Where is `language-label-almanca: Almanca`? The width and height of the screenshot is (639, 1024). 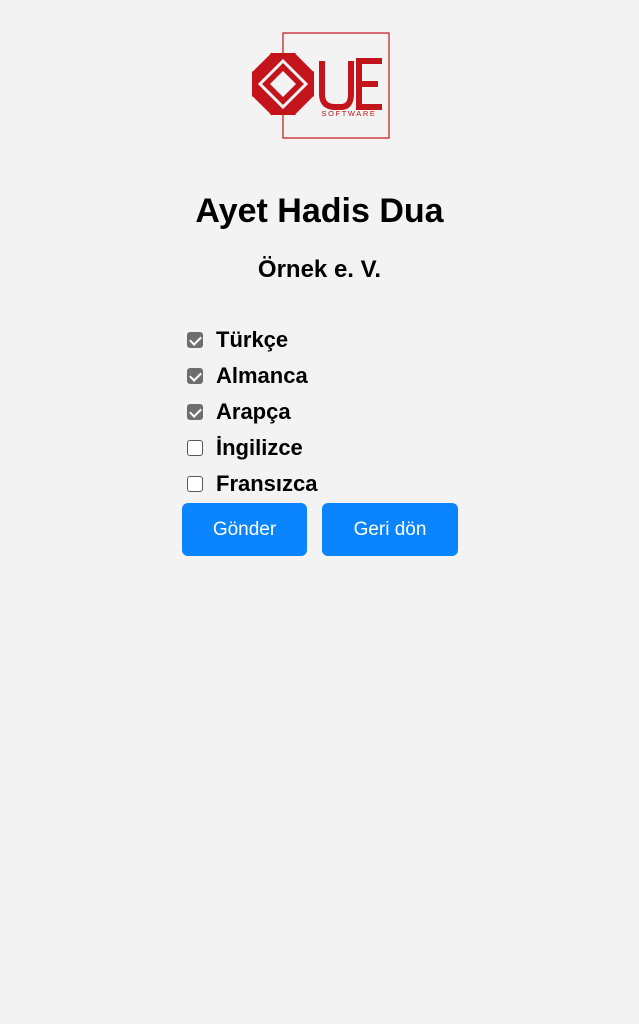 language-label-almanca: Almanca is located at coordinates (262, 375).